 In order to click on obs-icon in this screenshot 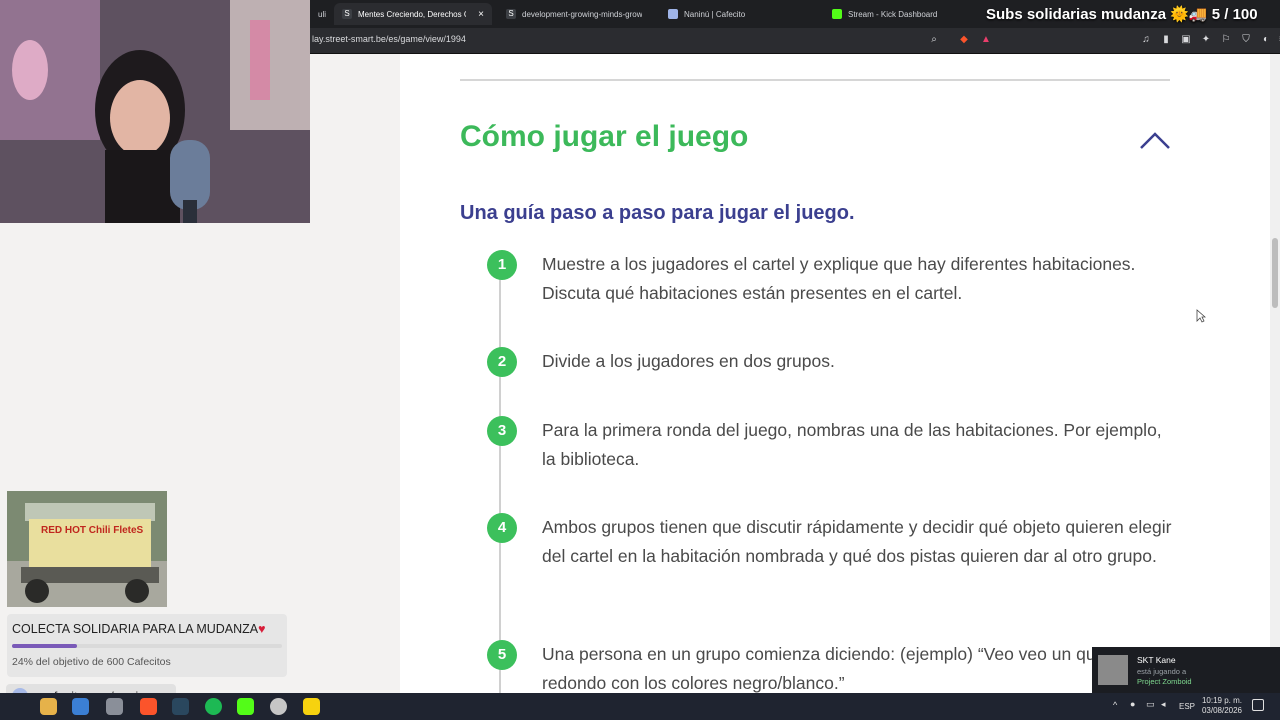, I will do `click(278, 706)`.